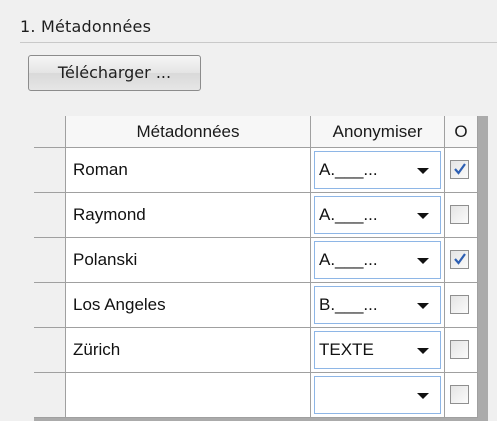  I want to click on metadata-value: Los Angeles, so click(119, 304).